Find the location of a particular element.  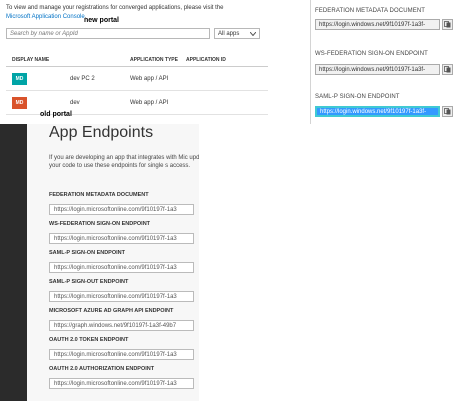

row-display-name: dev PC 2 is located at coordinates (87, 79).